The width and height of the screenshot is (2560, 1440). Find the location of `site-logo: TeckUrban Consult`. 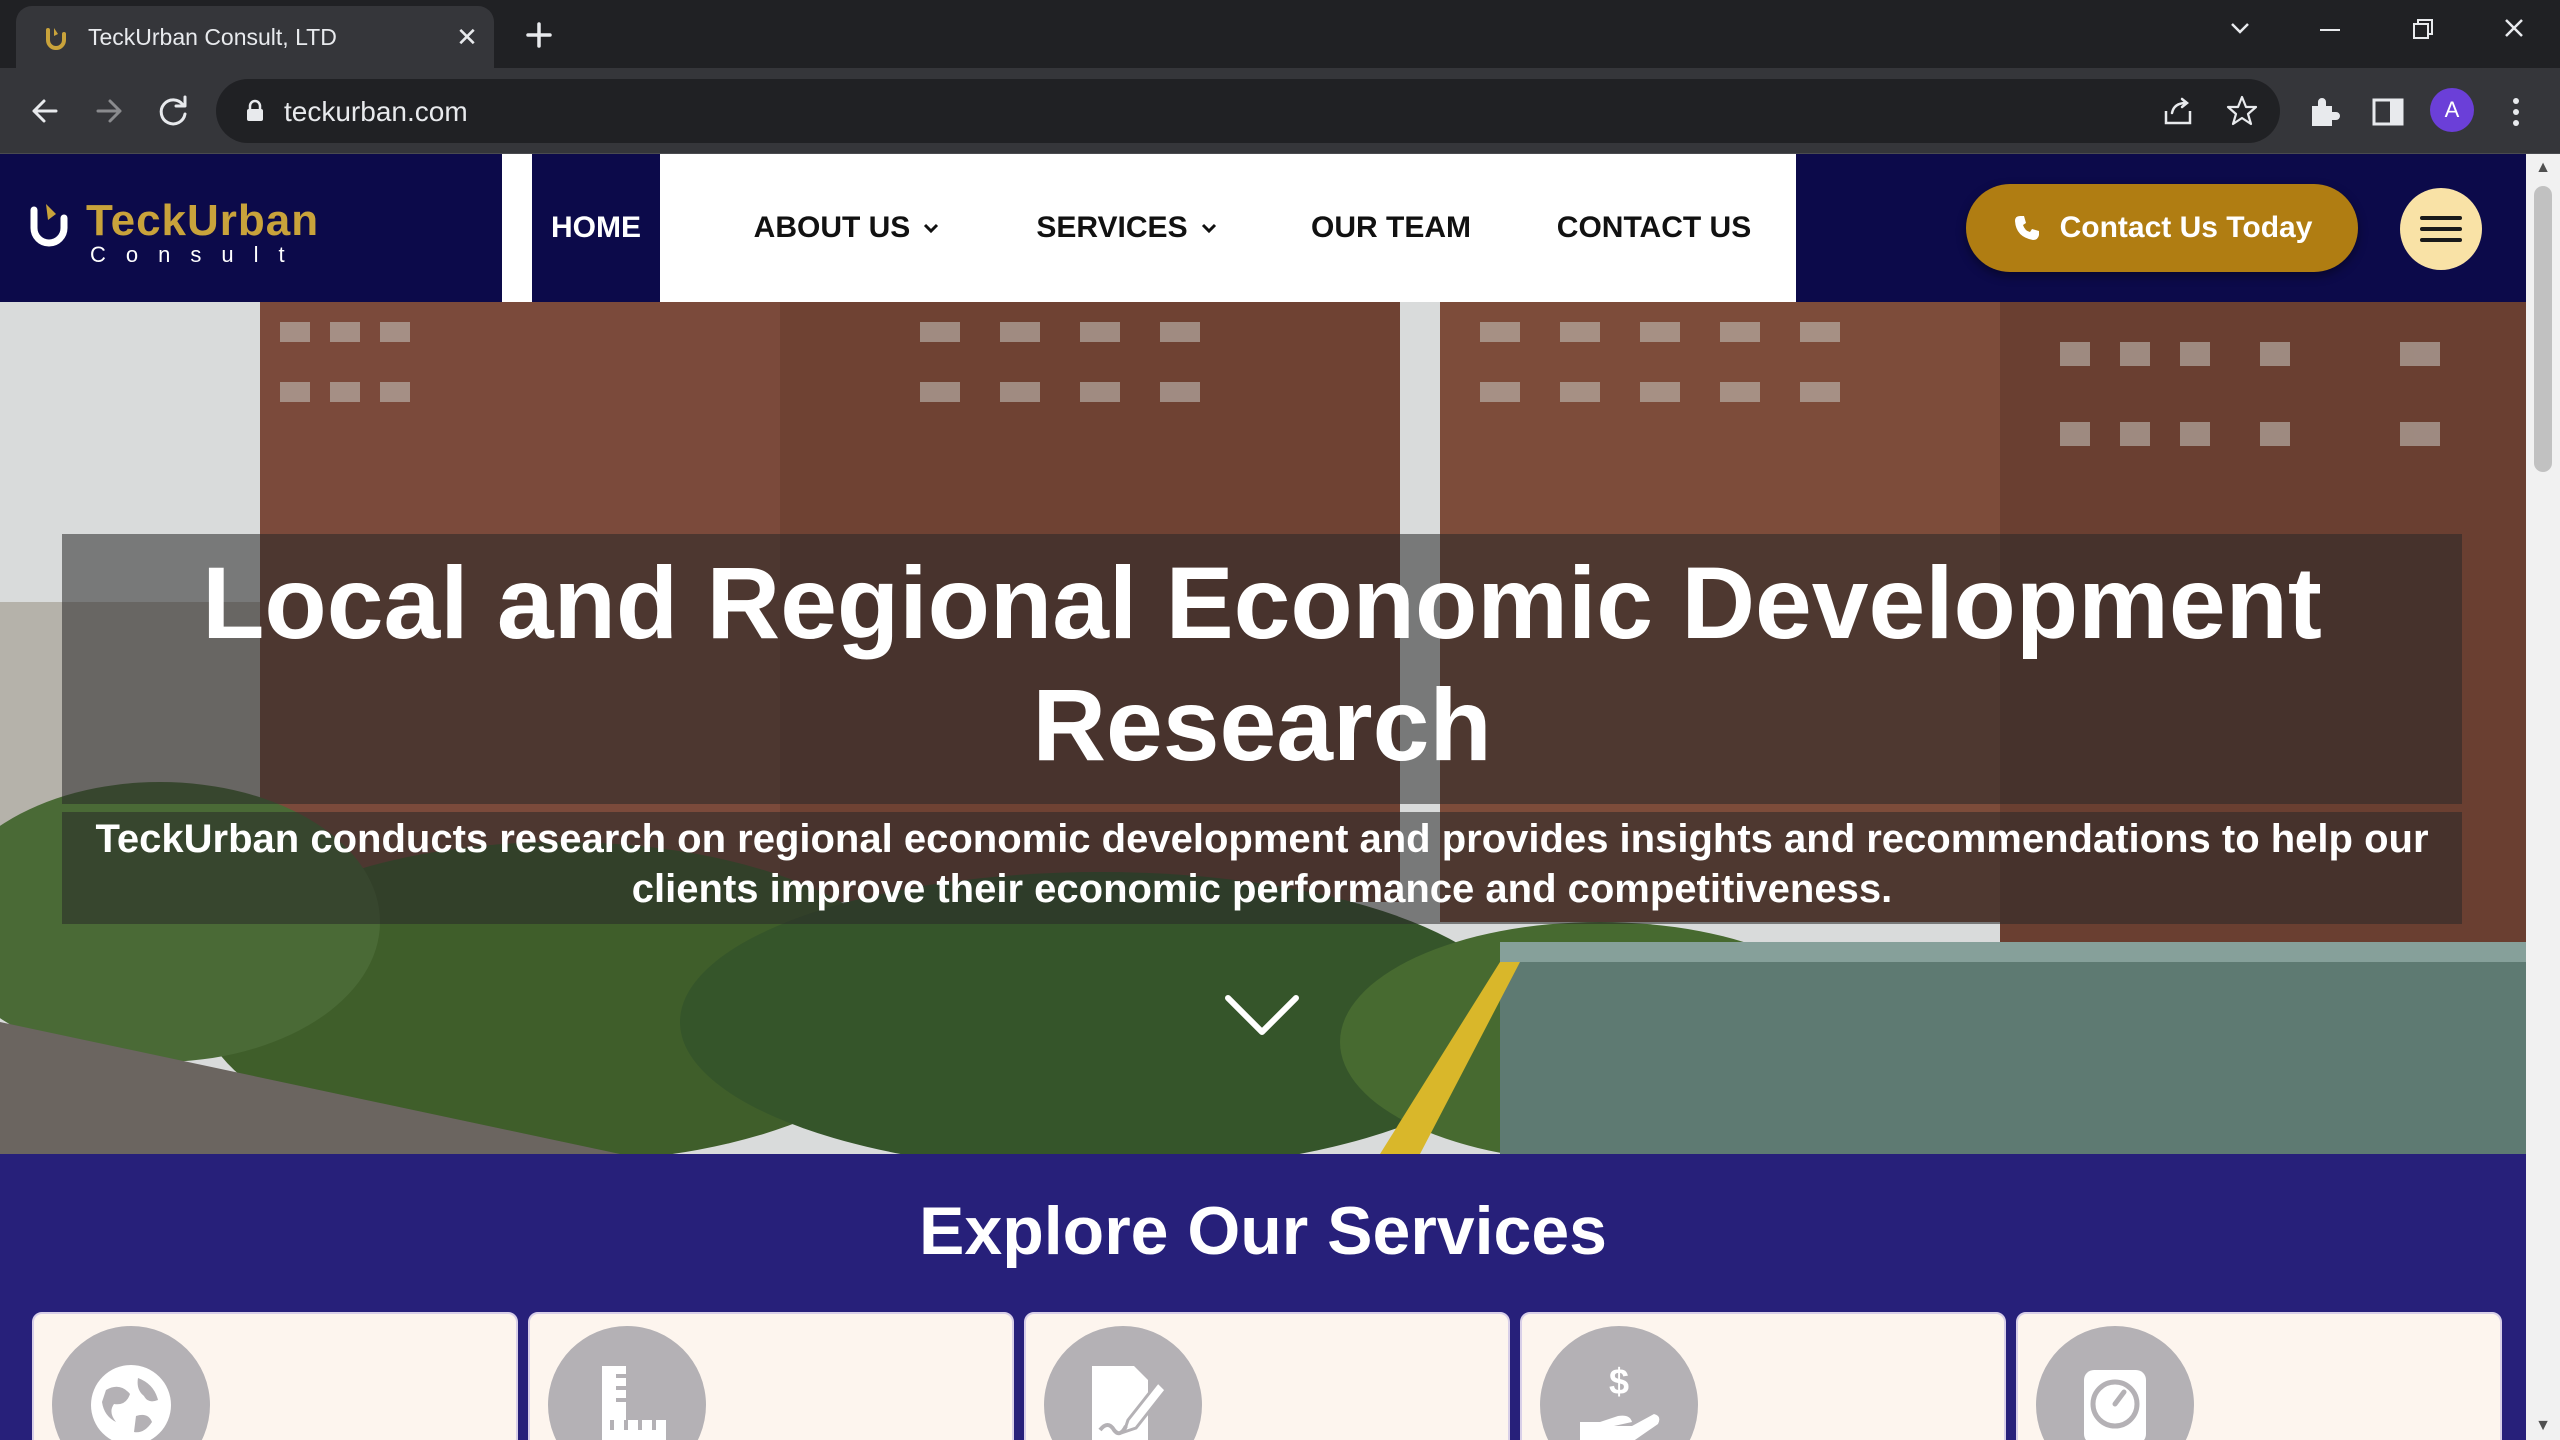

site-logo: TeckUrban Consult is located at coordinates (176, 231).